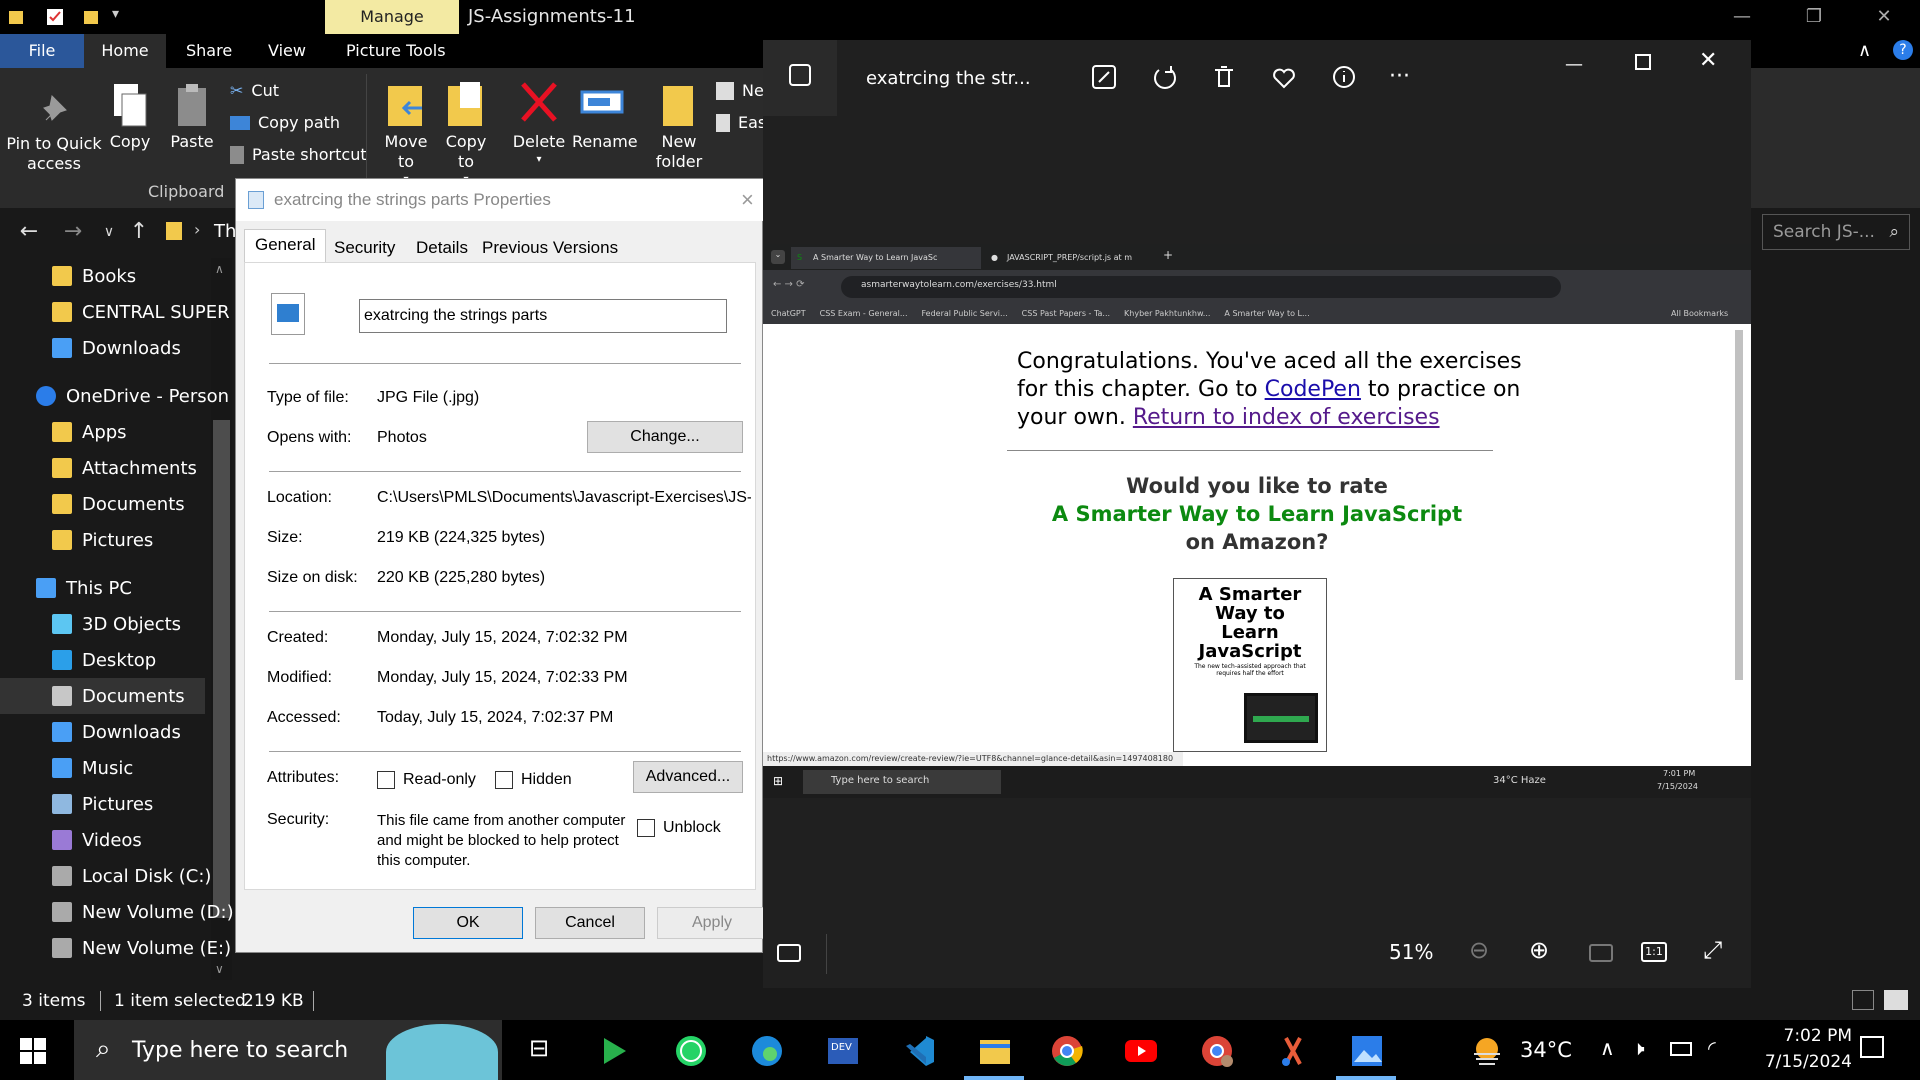 The width and height of the screenshot is (1920, 1080). I want to click on delete-icon, so click(1226, 79).